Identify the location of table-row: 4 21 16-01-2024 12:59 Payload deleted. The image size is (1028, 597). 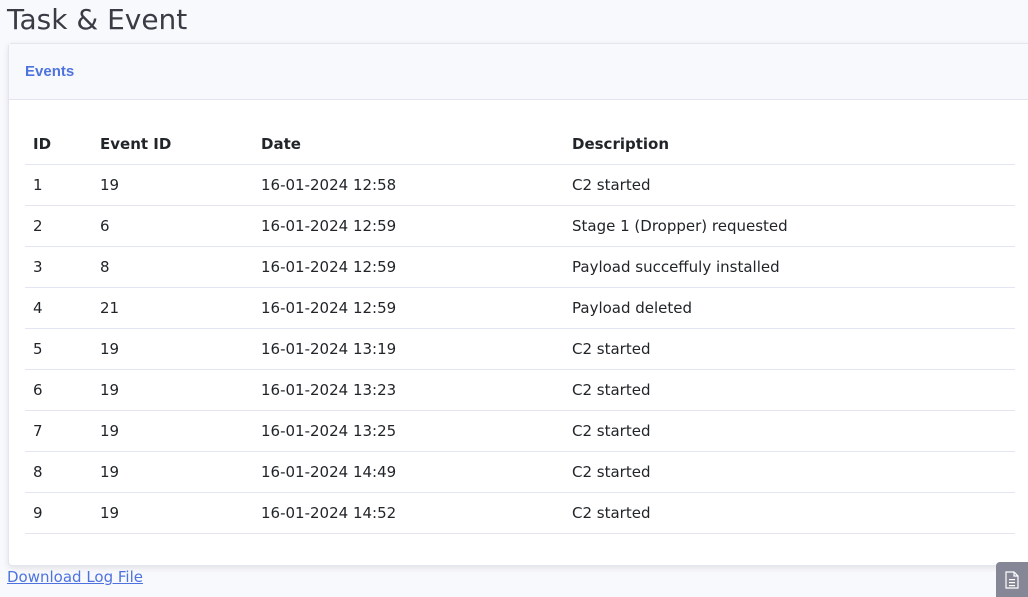
(520, 308).